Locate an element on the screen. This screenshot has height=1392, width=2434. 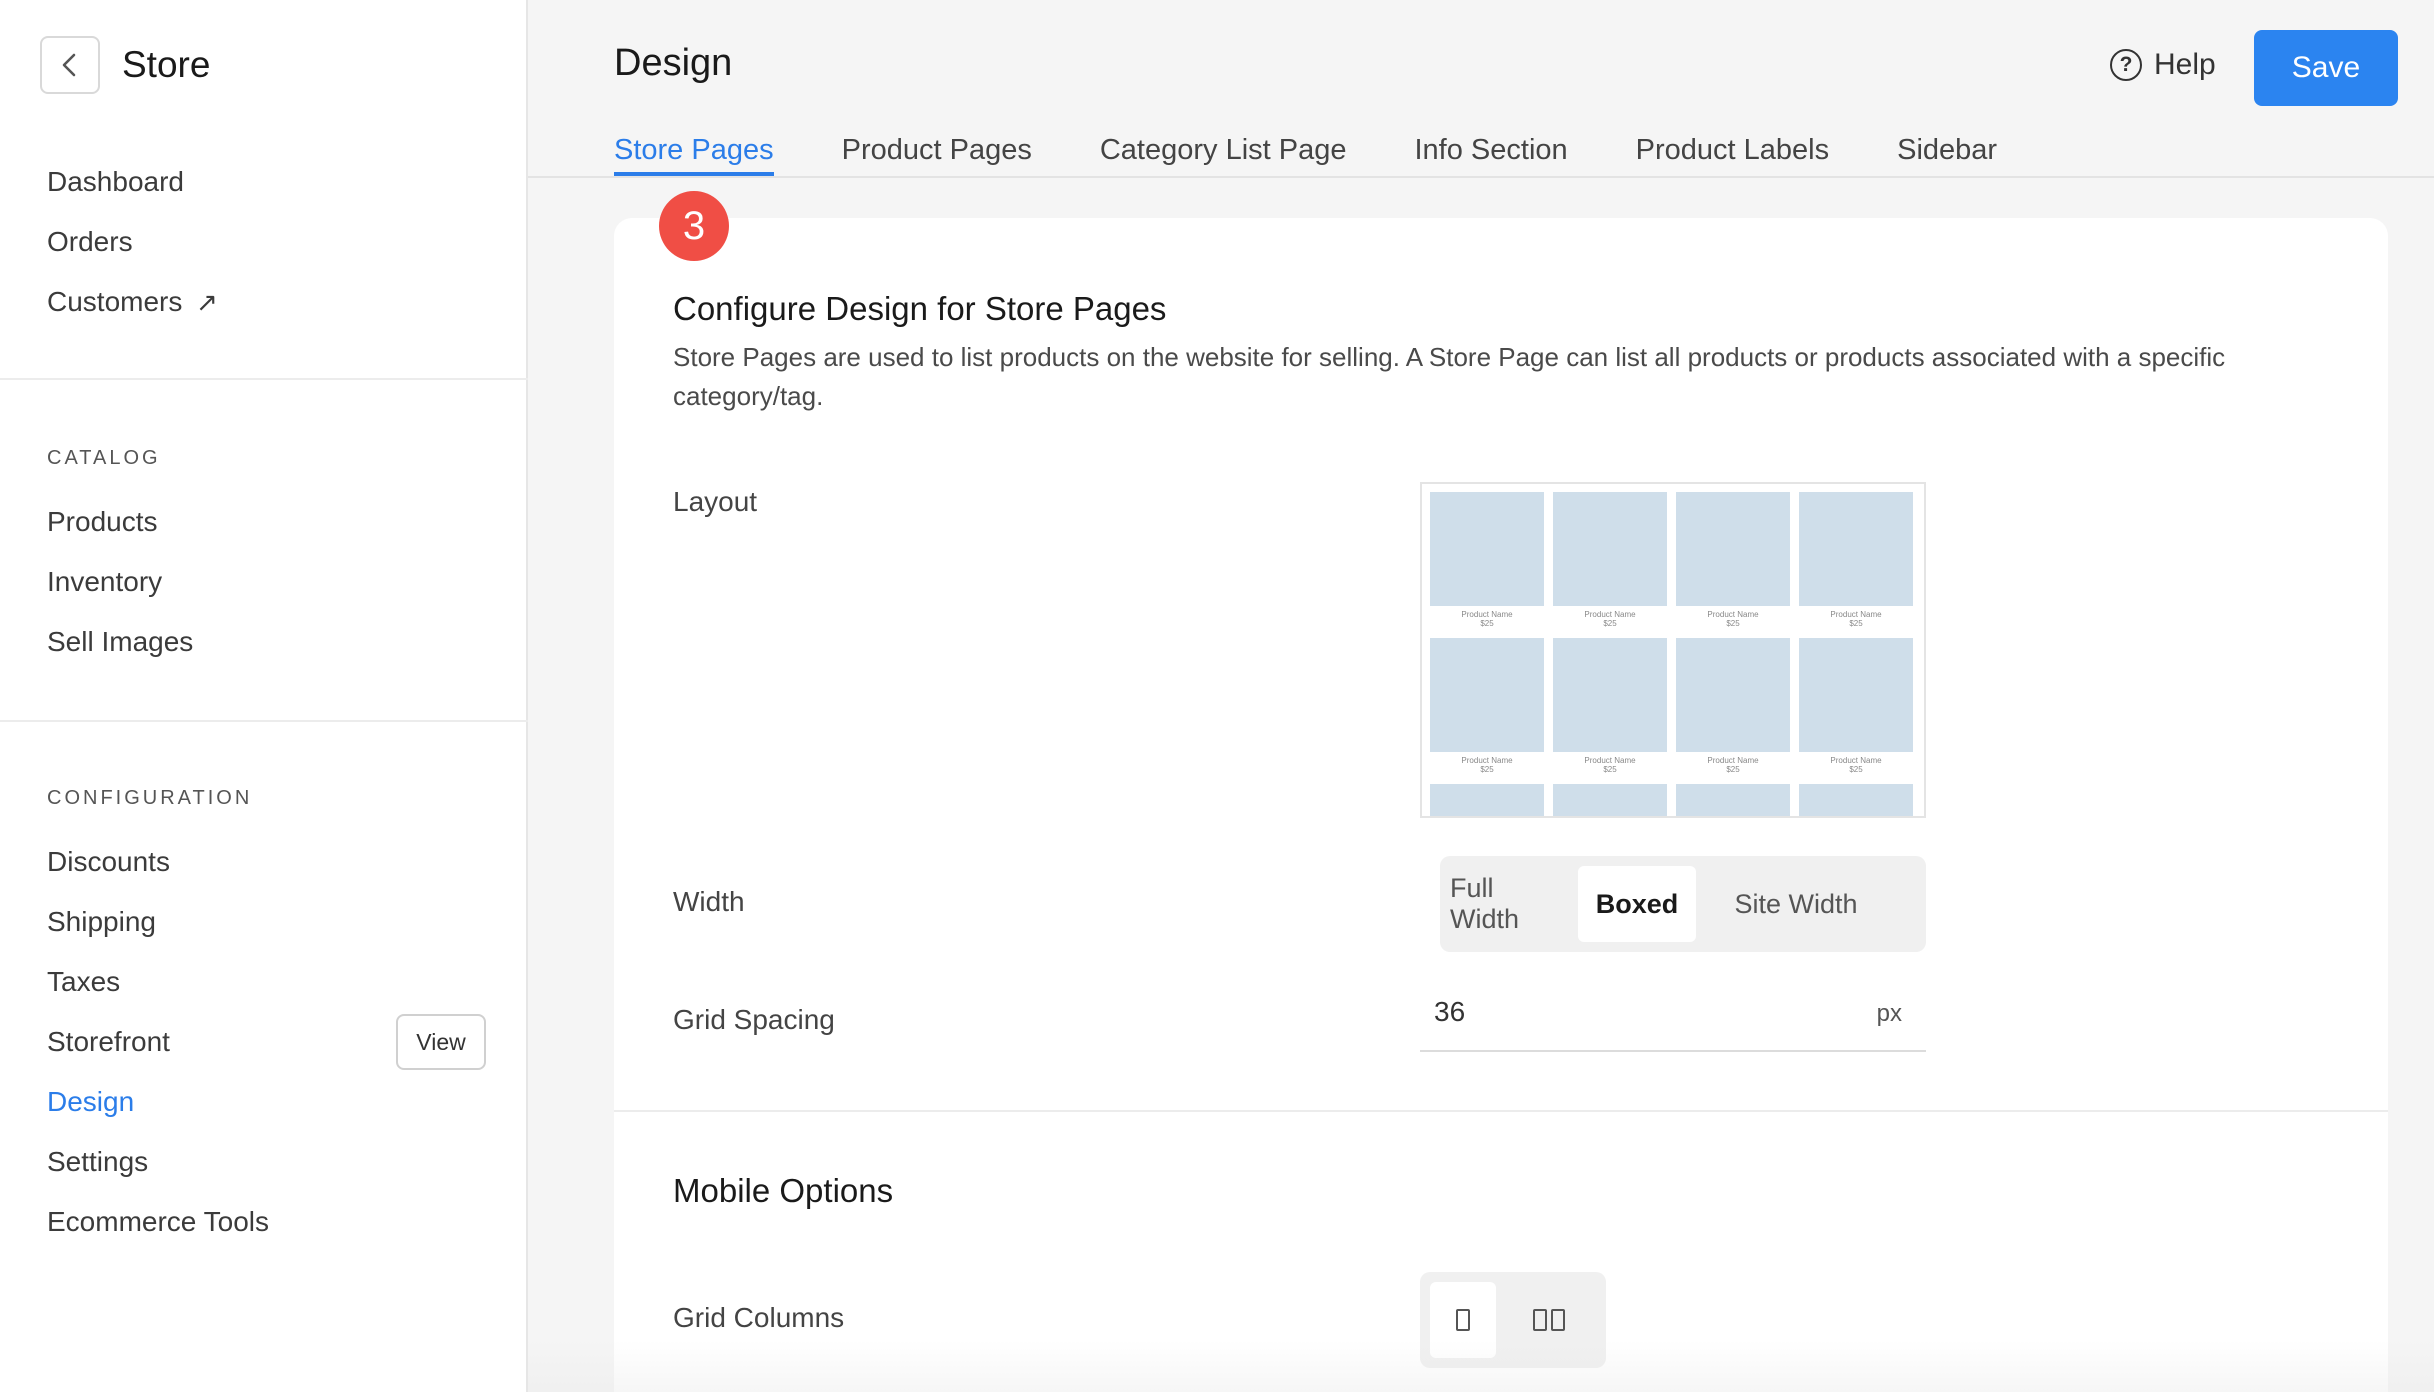
tab-product-labels: Product Labels is located at coordinates (1732, 153).